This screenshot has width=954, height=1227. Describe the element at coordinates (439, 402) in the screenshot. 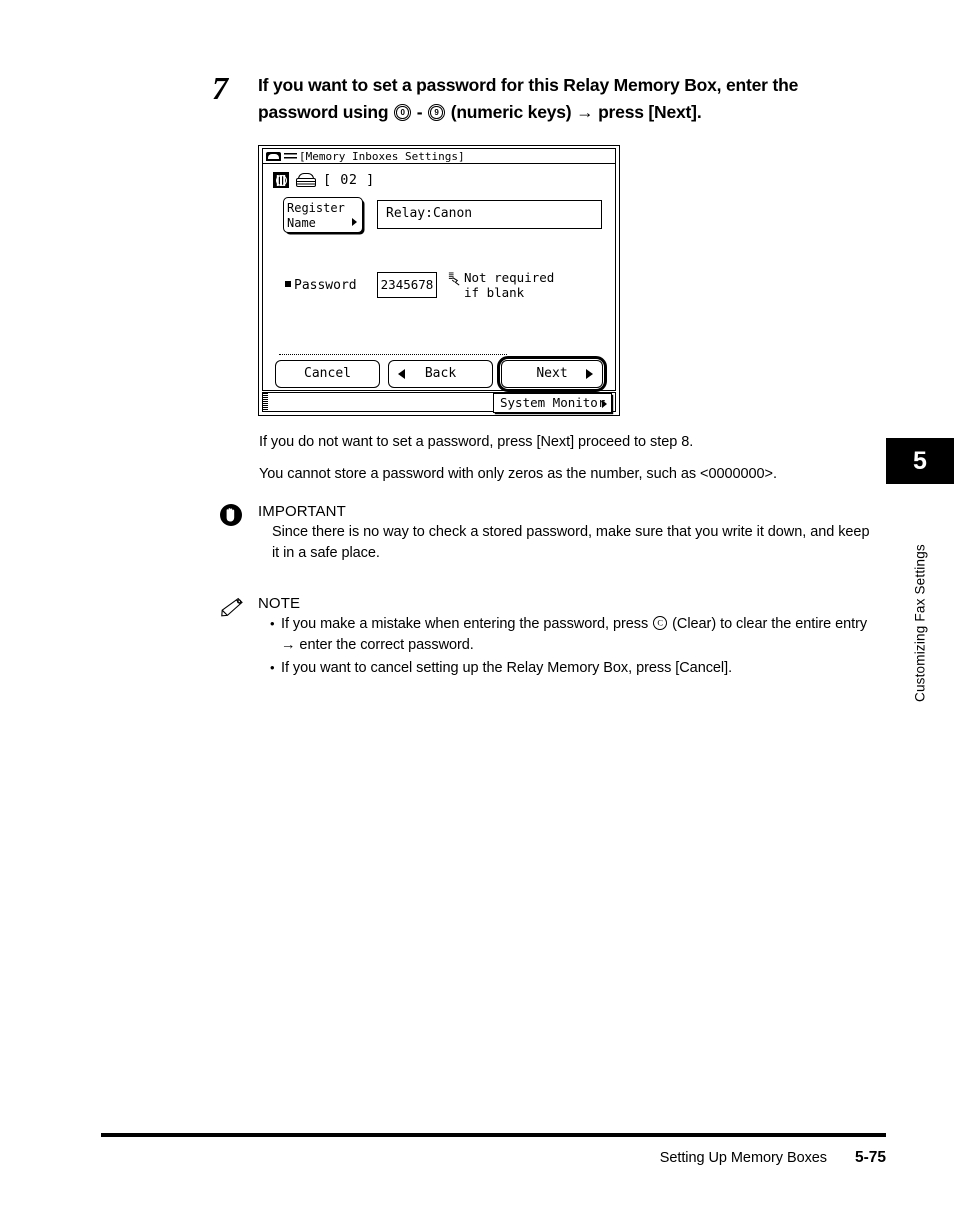

I see `lcd-status-bar: System Monitor` at that location.